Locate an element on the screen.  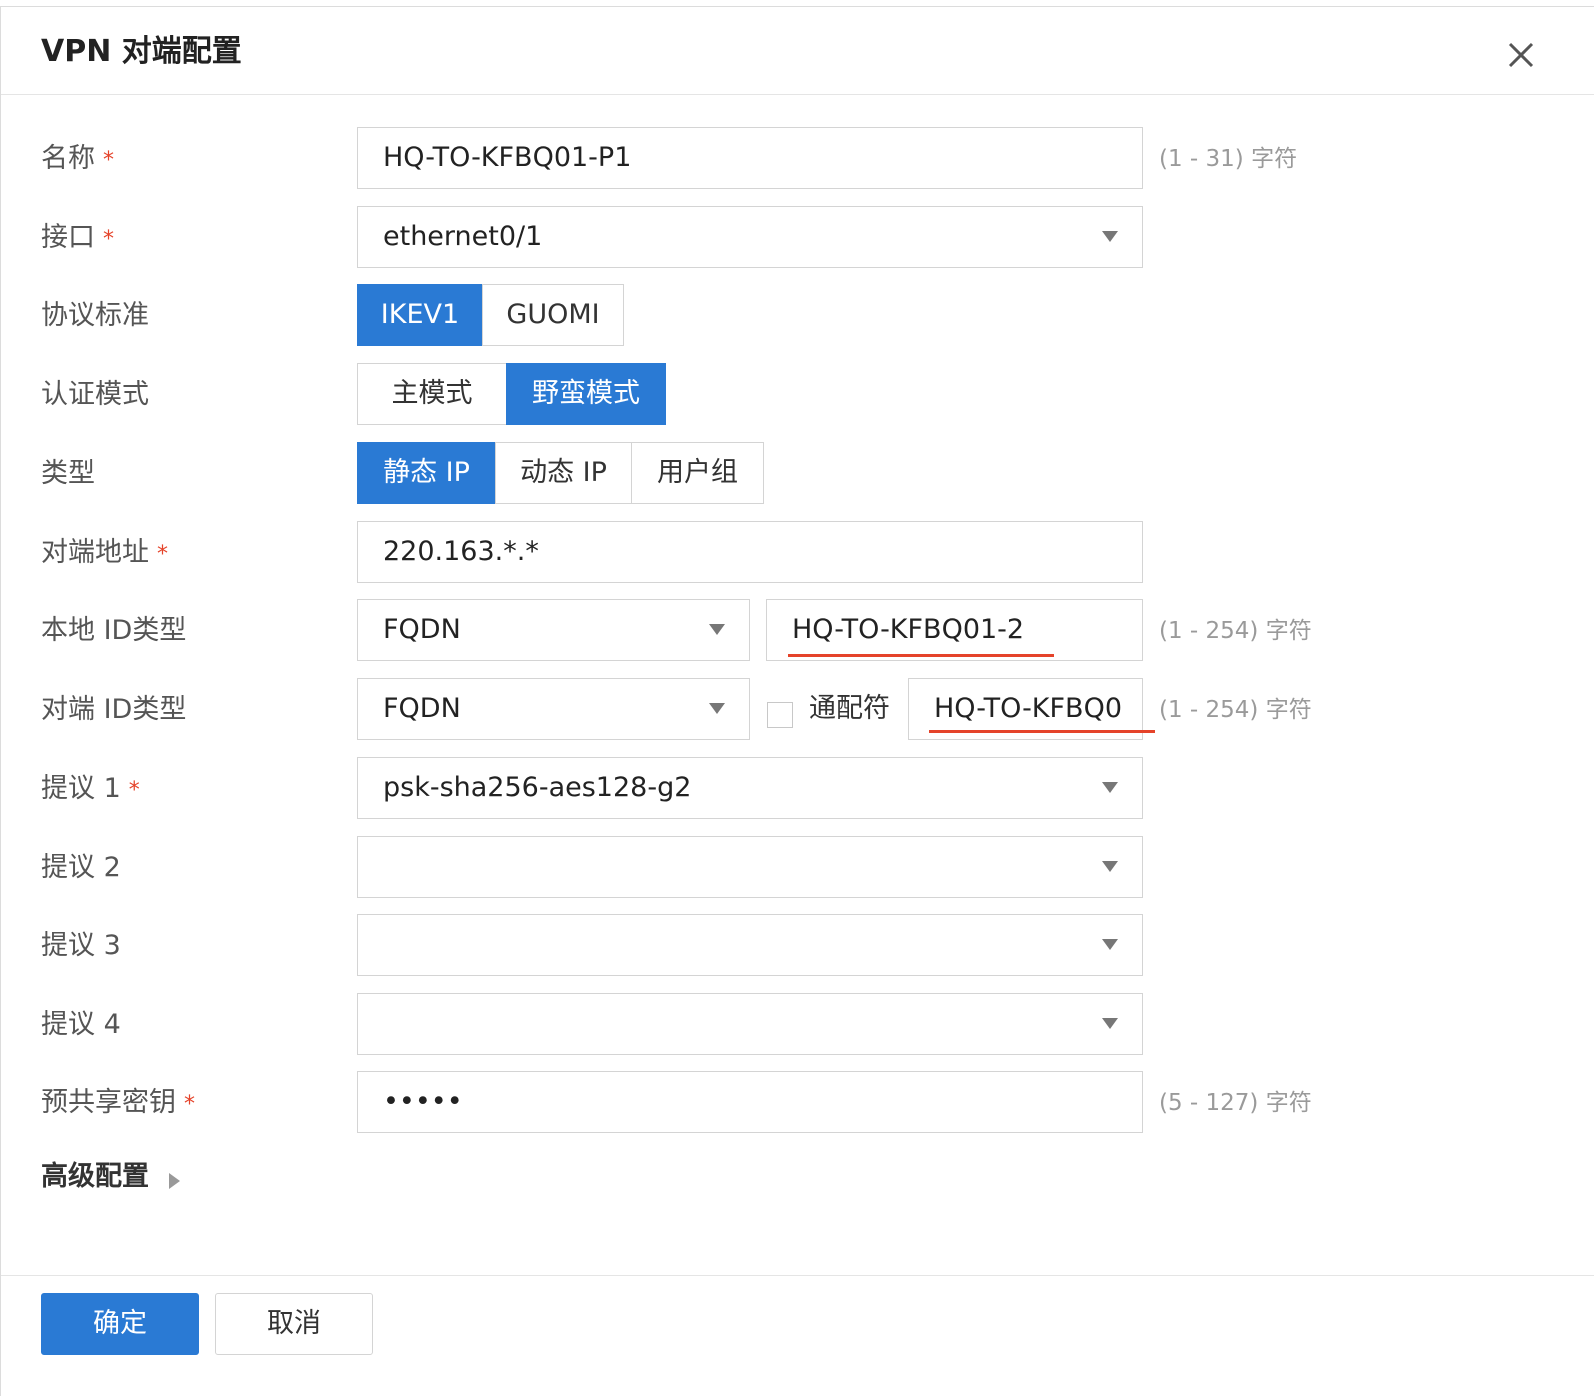
auth-mode-option-aggressive: 野蛮模式 is located at coordinates (586, 394).